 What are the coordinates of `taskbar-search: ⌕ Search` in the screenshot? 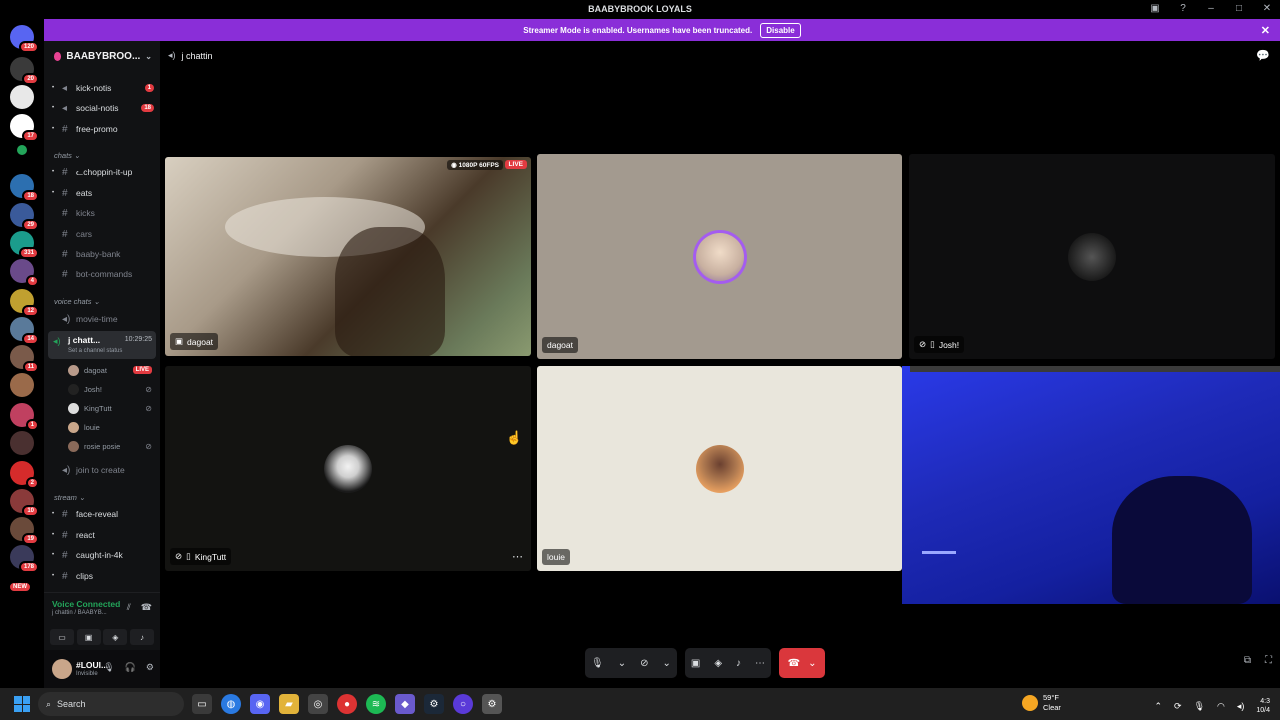 It's located at (111, 704).